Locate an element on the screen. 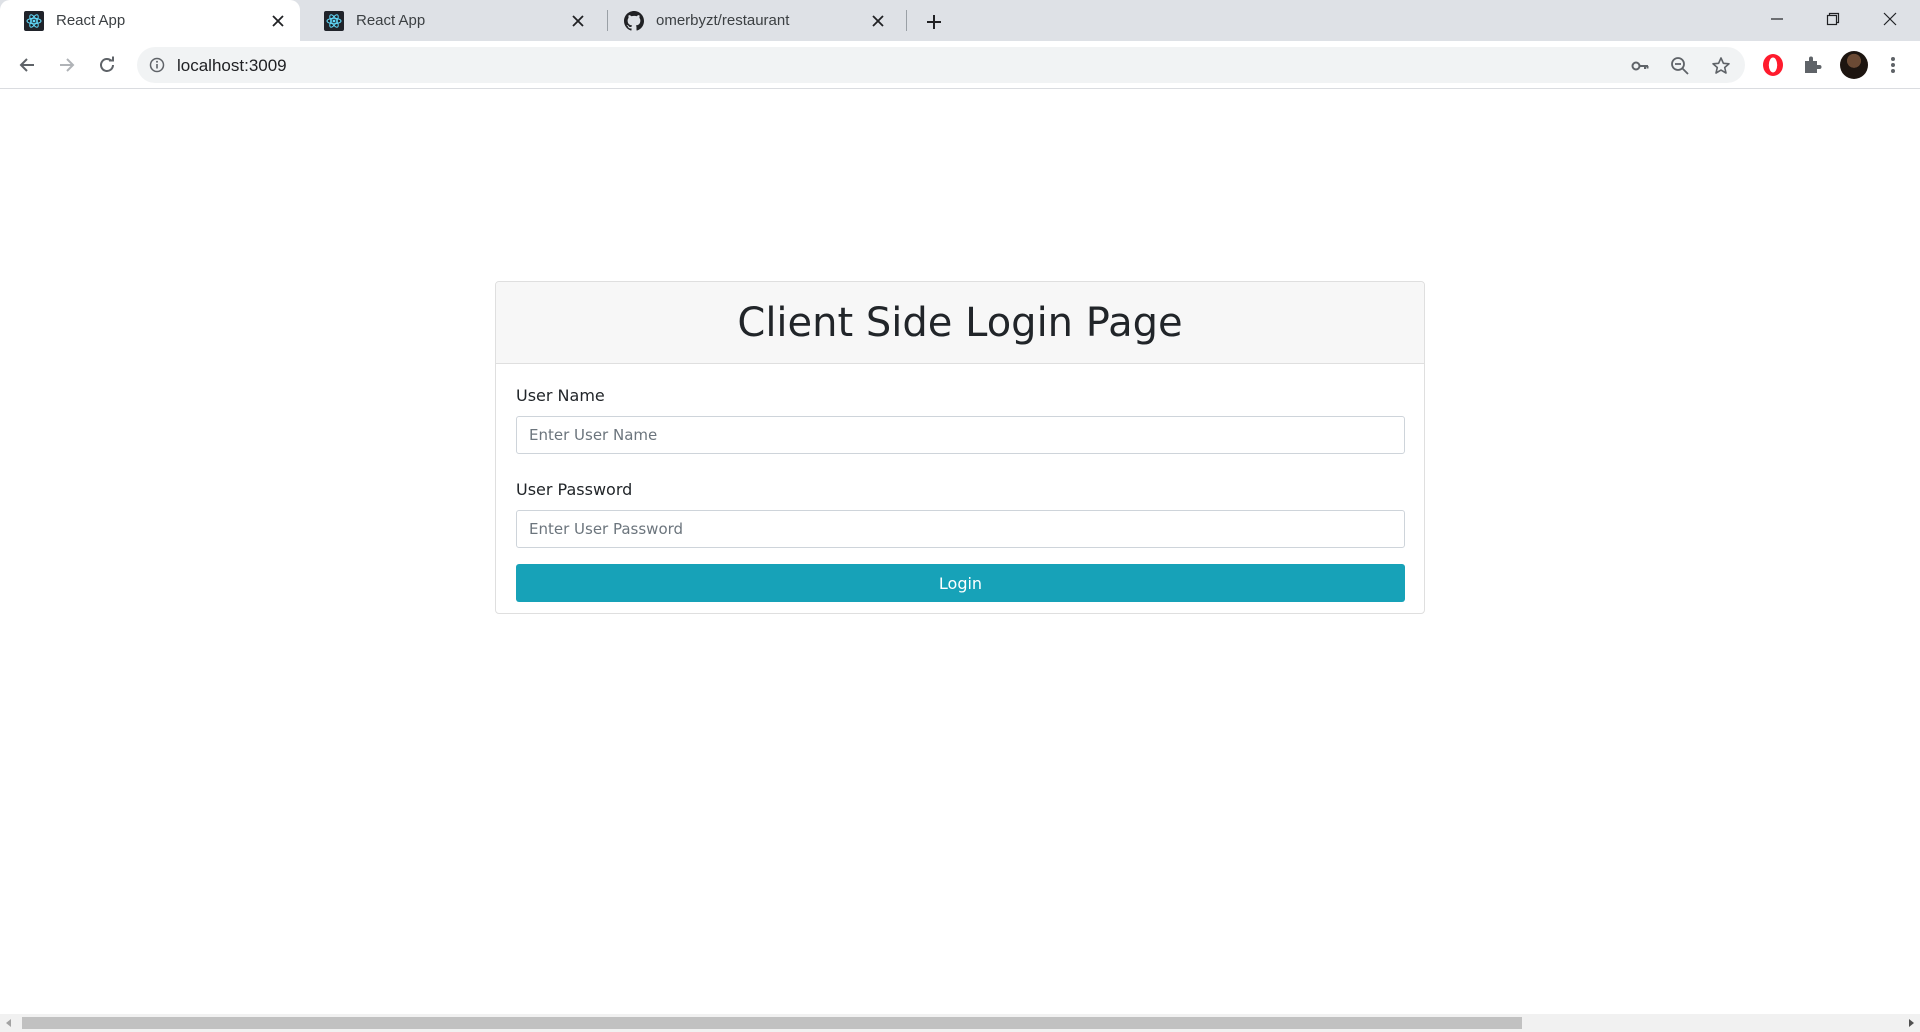 This screenshot has width=1920, height=1032. restore-icon is located at coordinates (1833, 19).